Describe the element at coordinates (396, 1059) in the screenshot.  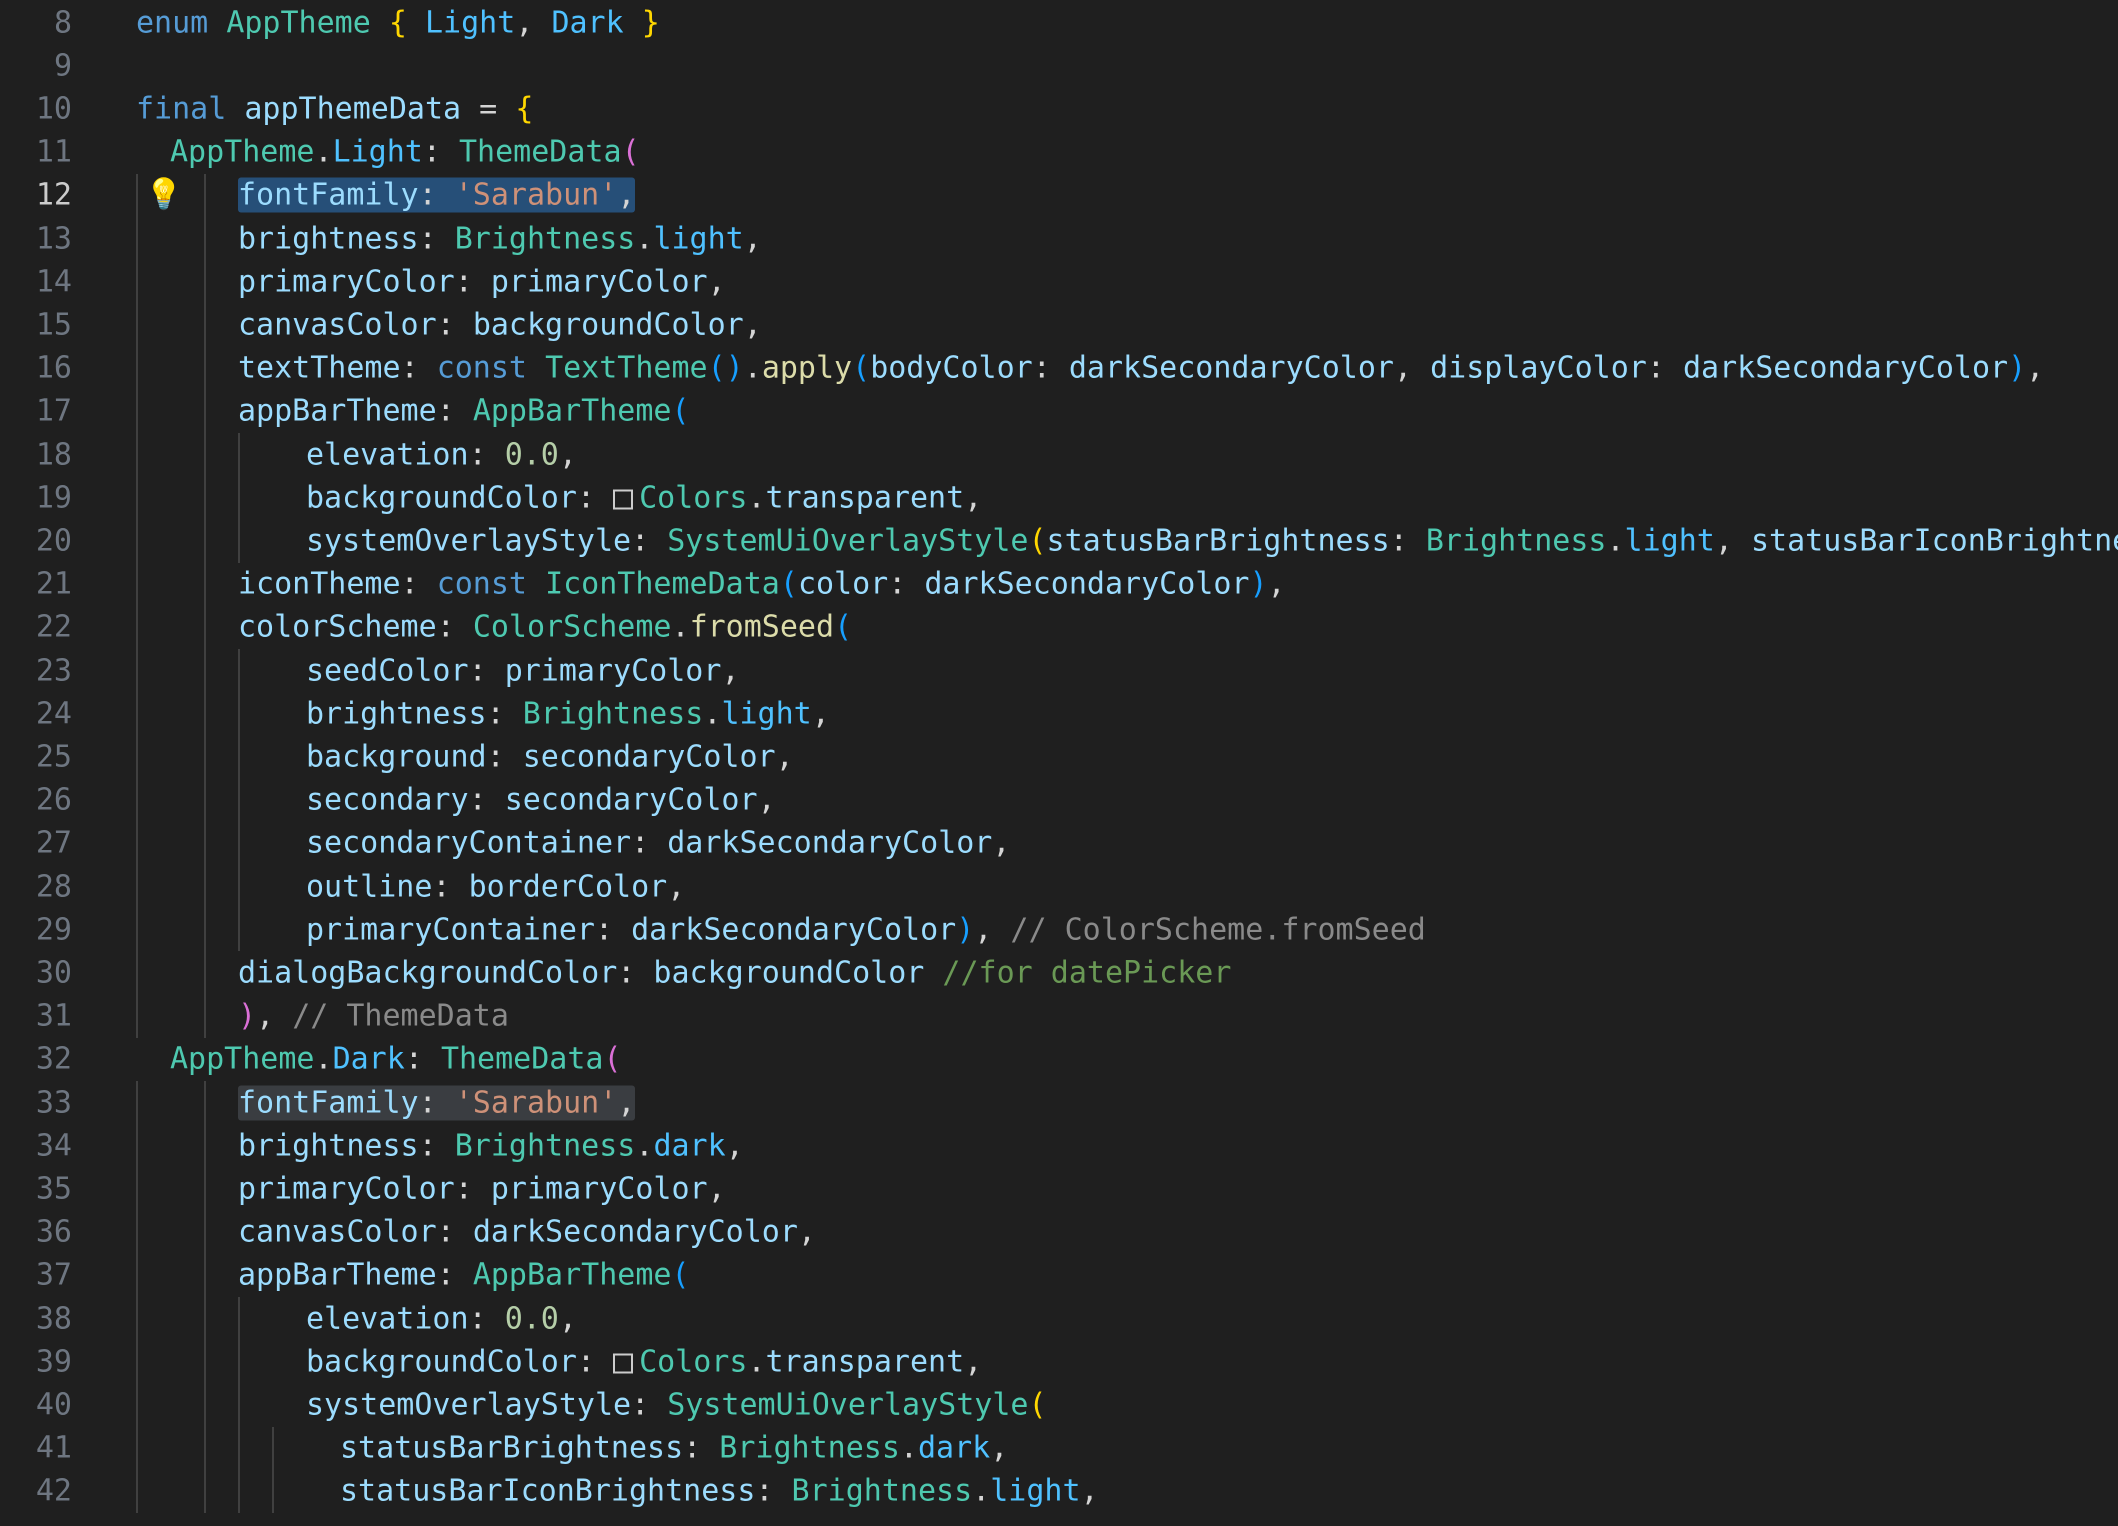
I see `code-text: AppTheme.Dark: ThemeData(` at that location.